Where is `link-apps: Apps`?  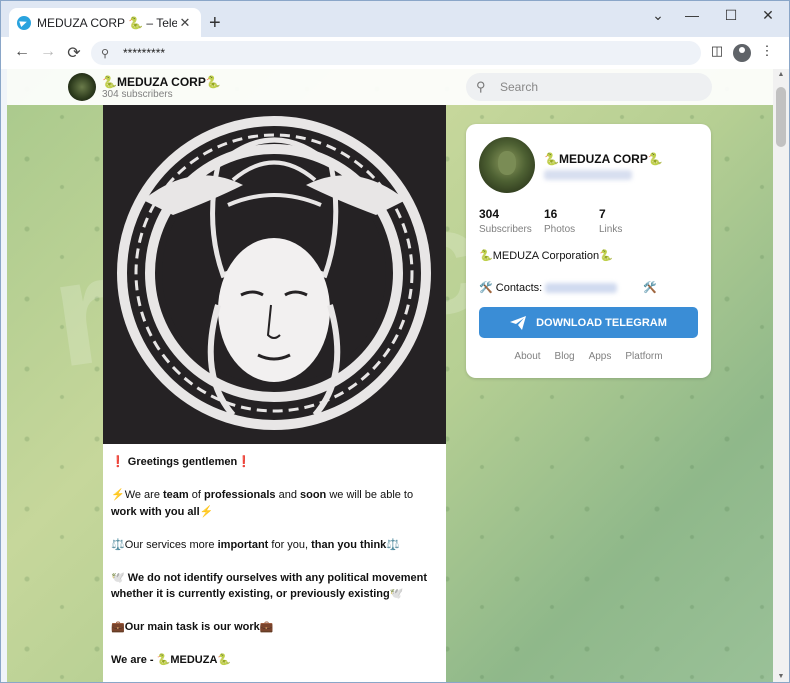
link-apps: Apps is located at coordinates (600, 356).